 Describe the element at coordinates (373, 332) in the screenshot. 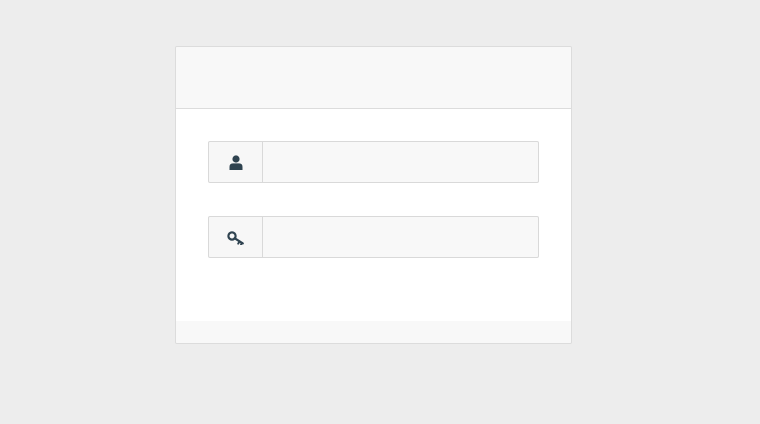

I see `login-panel-footer` at that location.